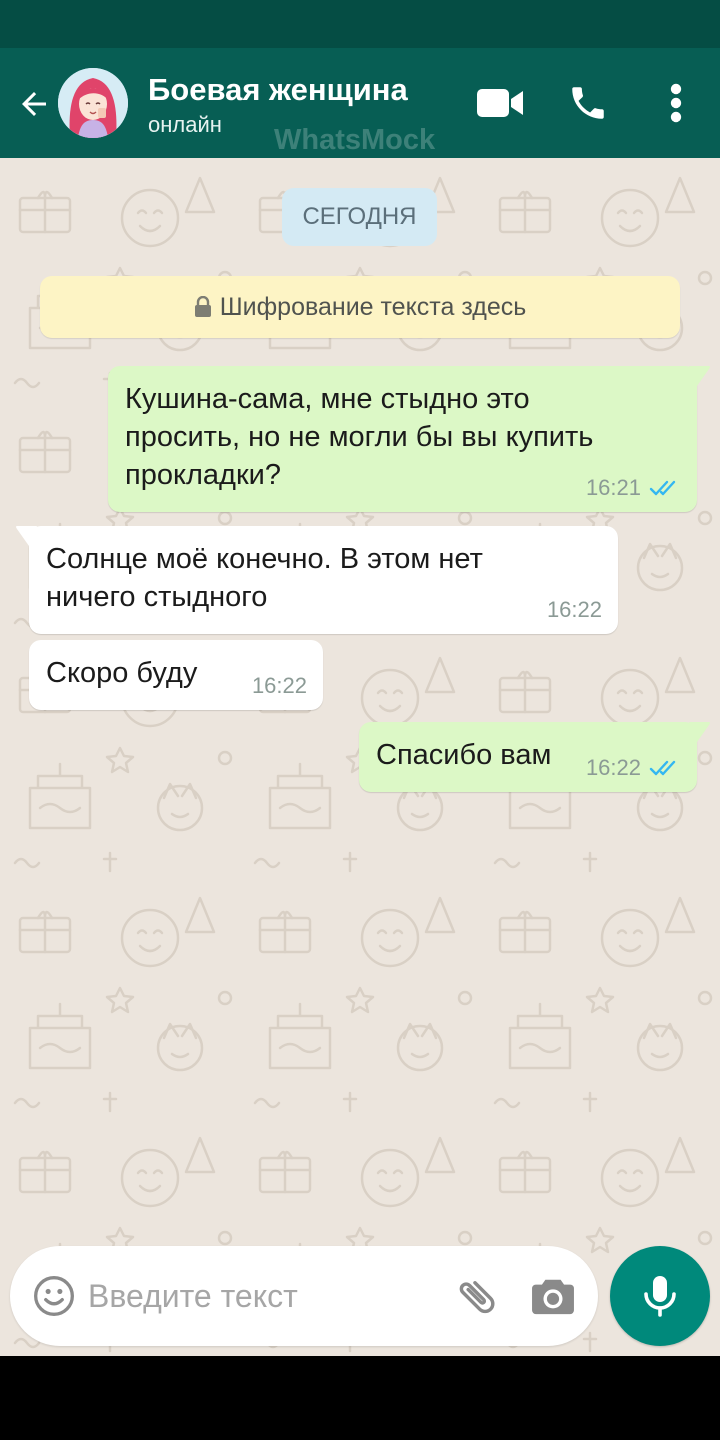 The image size is (720, 1440). I want to click on back-arrow-icon, so click(34, 104).